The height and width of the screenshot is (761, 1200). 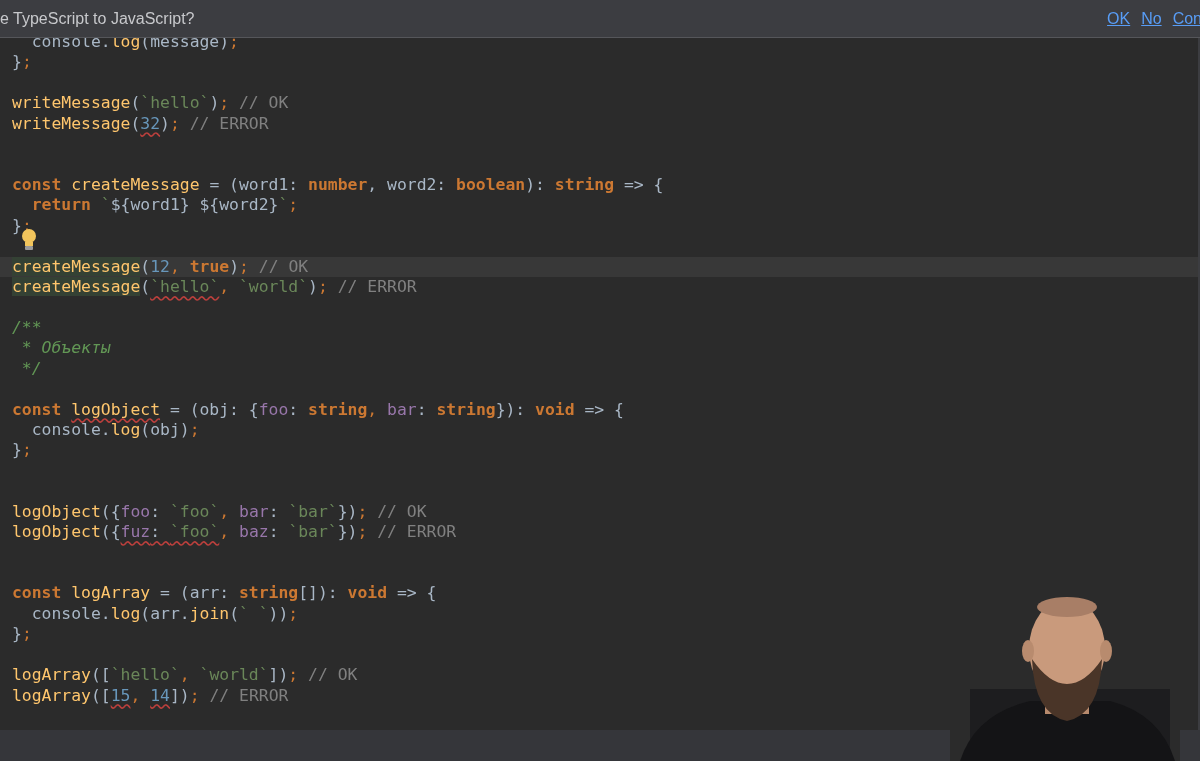 I want to click on code-line: /**, so click(x=27, y=328).